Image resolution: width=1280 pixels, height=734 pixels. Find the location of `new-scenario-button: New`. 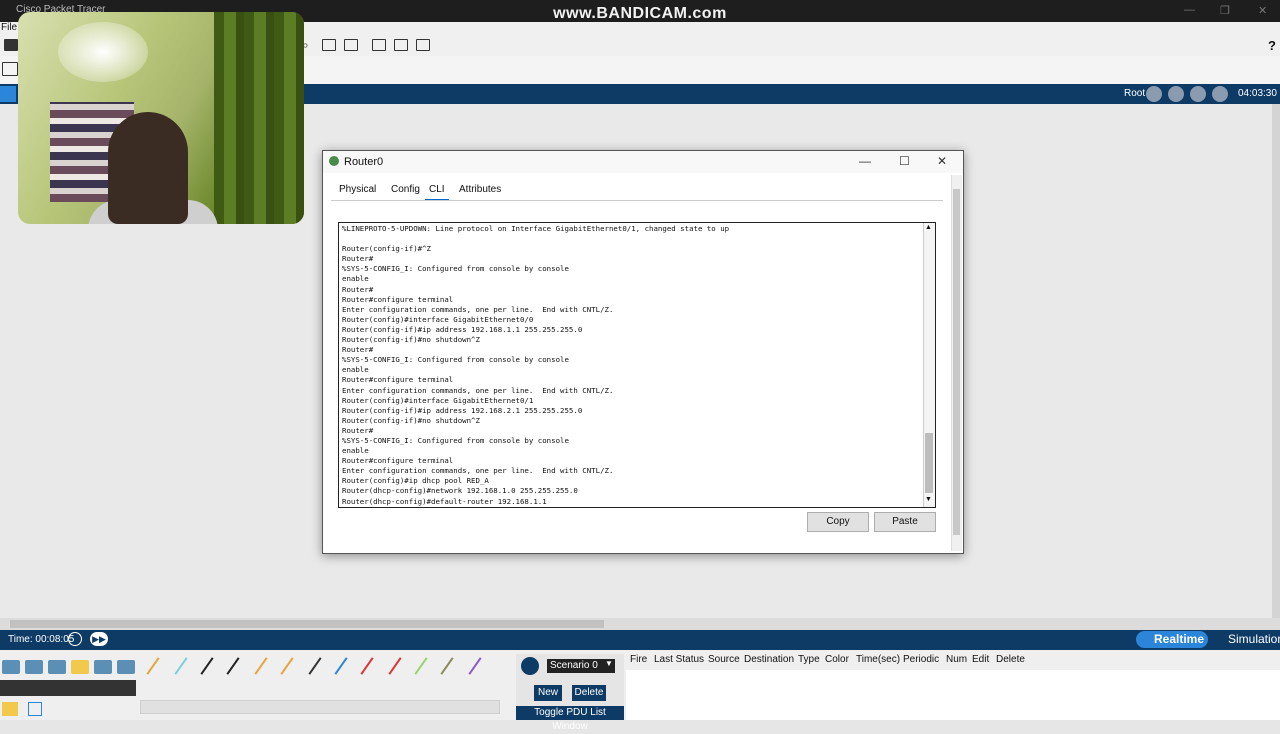

new-scenario-button: New is located at coordinates (548, 693).